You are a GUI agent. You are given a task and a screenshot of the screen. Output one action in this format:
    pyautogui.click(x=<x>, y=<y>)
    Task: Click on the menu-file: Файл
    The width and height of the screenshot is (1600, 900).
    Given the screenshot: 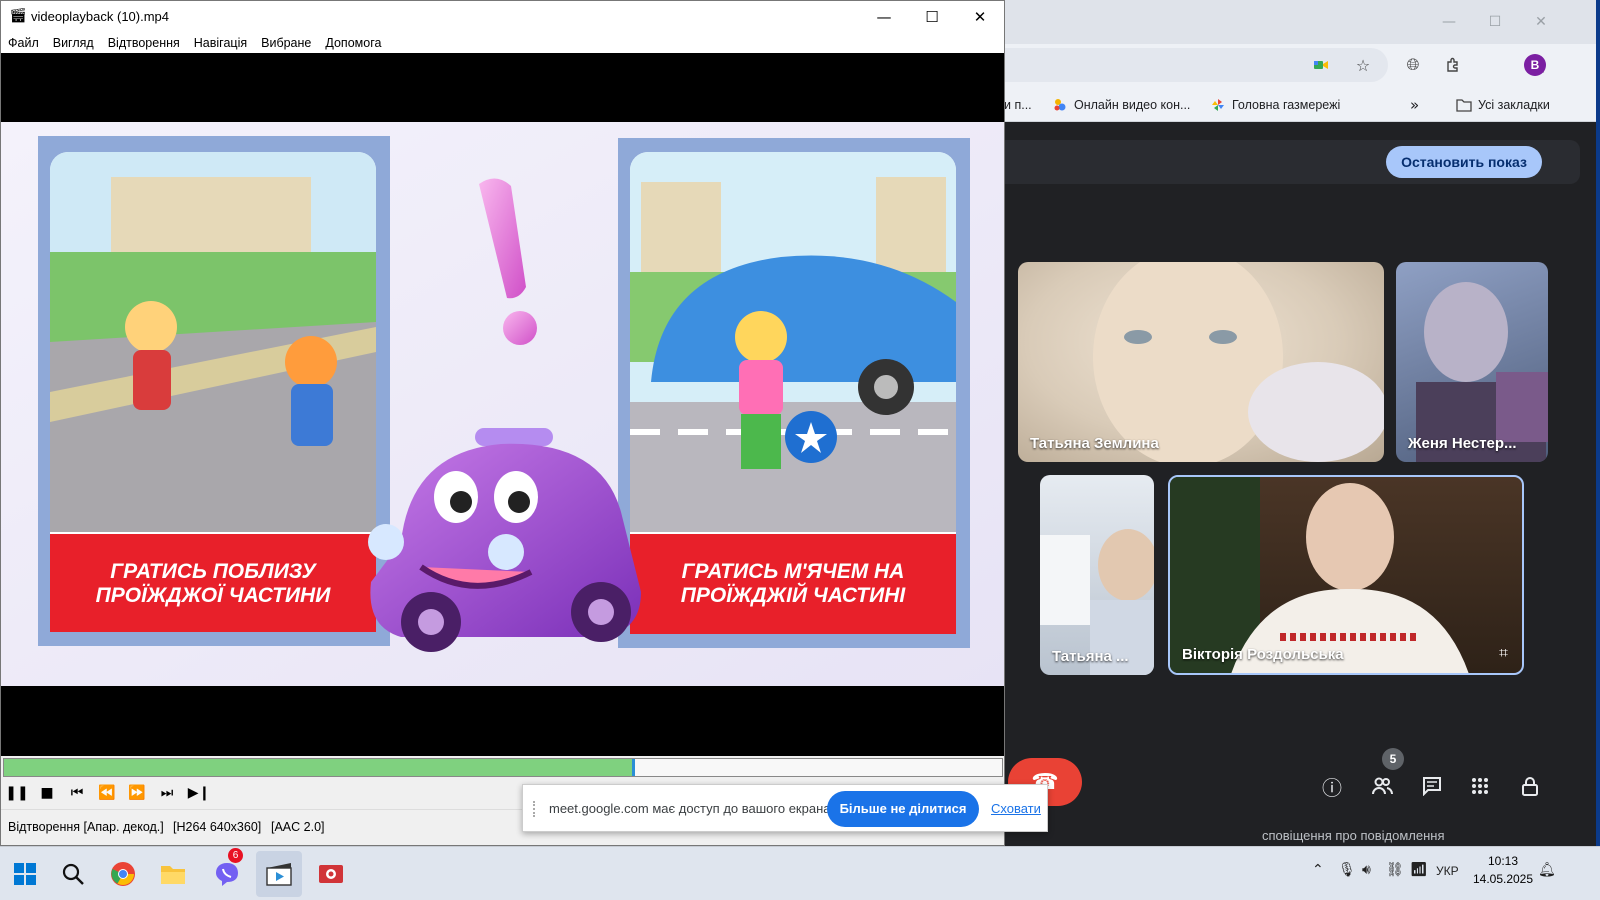 What is the action you would take?
    pyautogui.click(x=23, y=43)
    